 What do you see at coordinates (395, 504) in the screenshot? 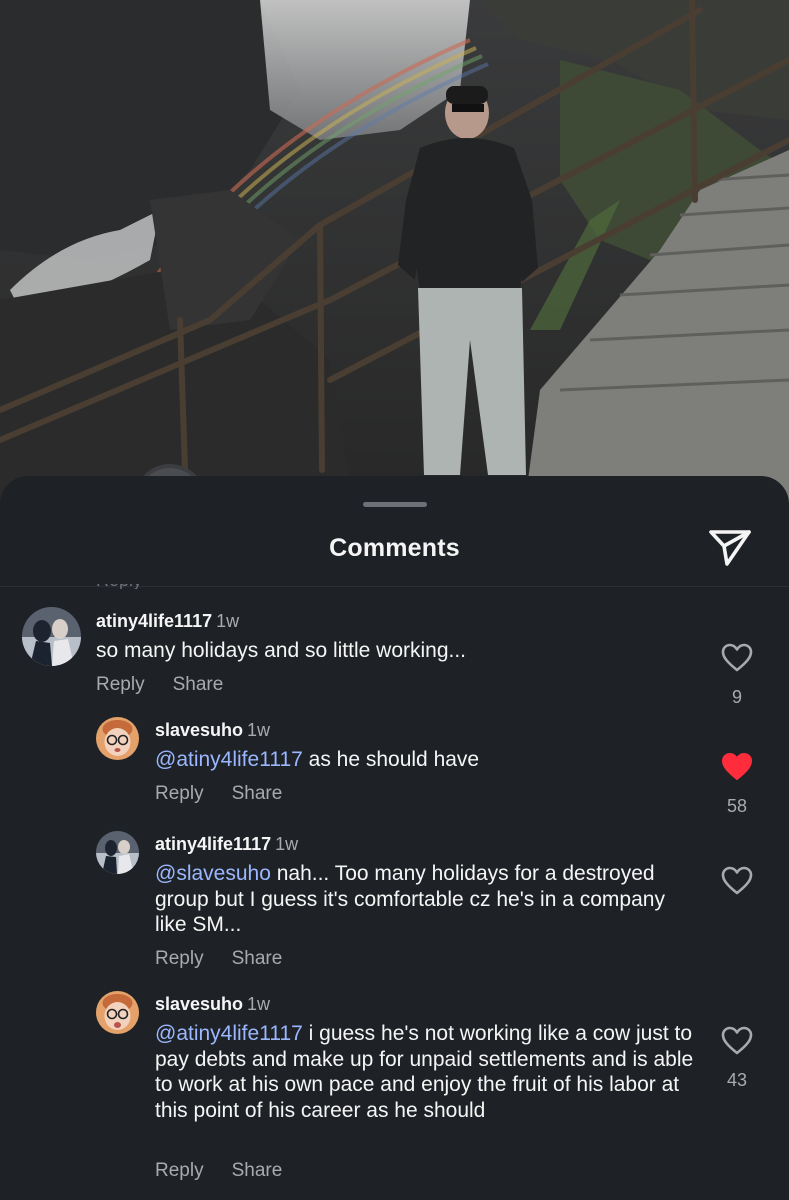
I see `sheet-drag-handle` at bounding box center [395, 504].